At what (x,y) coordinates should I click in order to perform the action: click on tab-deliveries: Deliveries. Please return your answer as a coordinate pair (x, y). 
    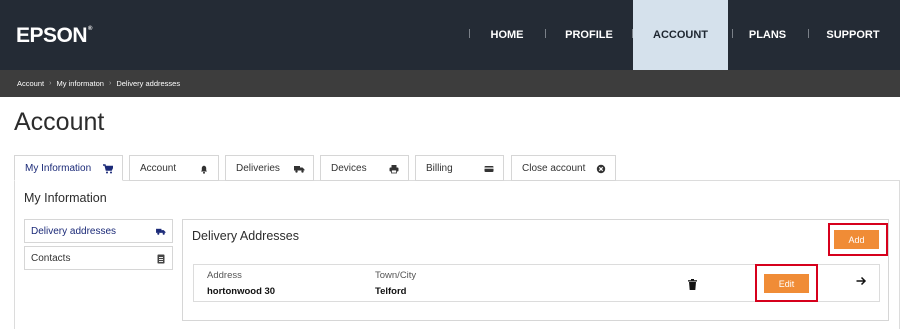
    Looking at the image, I should click on (269, 168).